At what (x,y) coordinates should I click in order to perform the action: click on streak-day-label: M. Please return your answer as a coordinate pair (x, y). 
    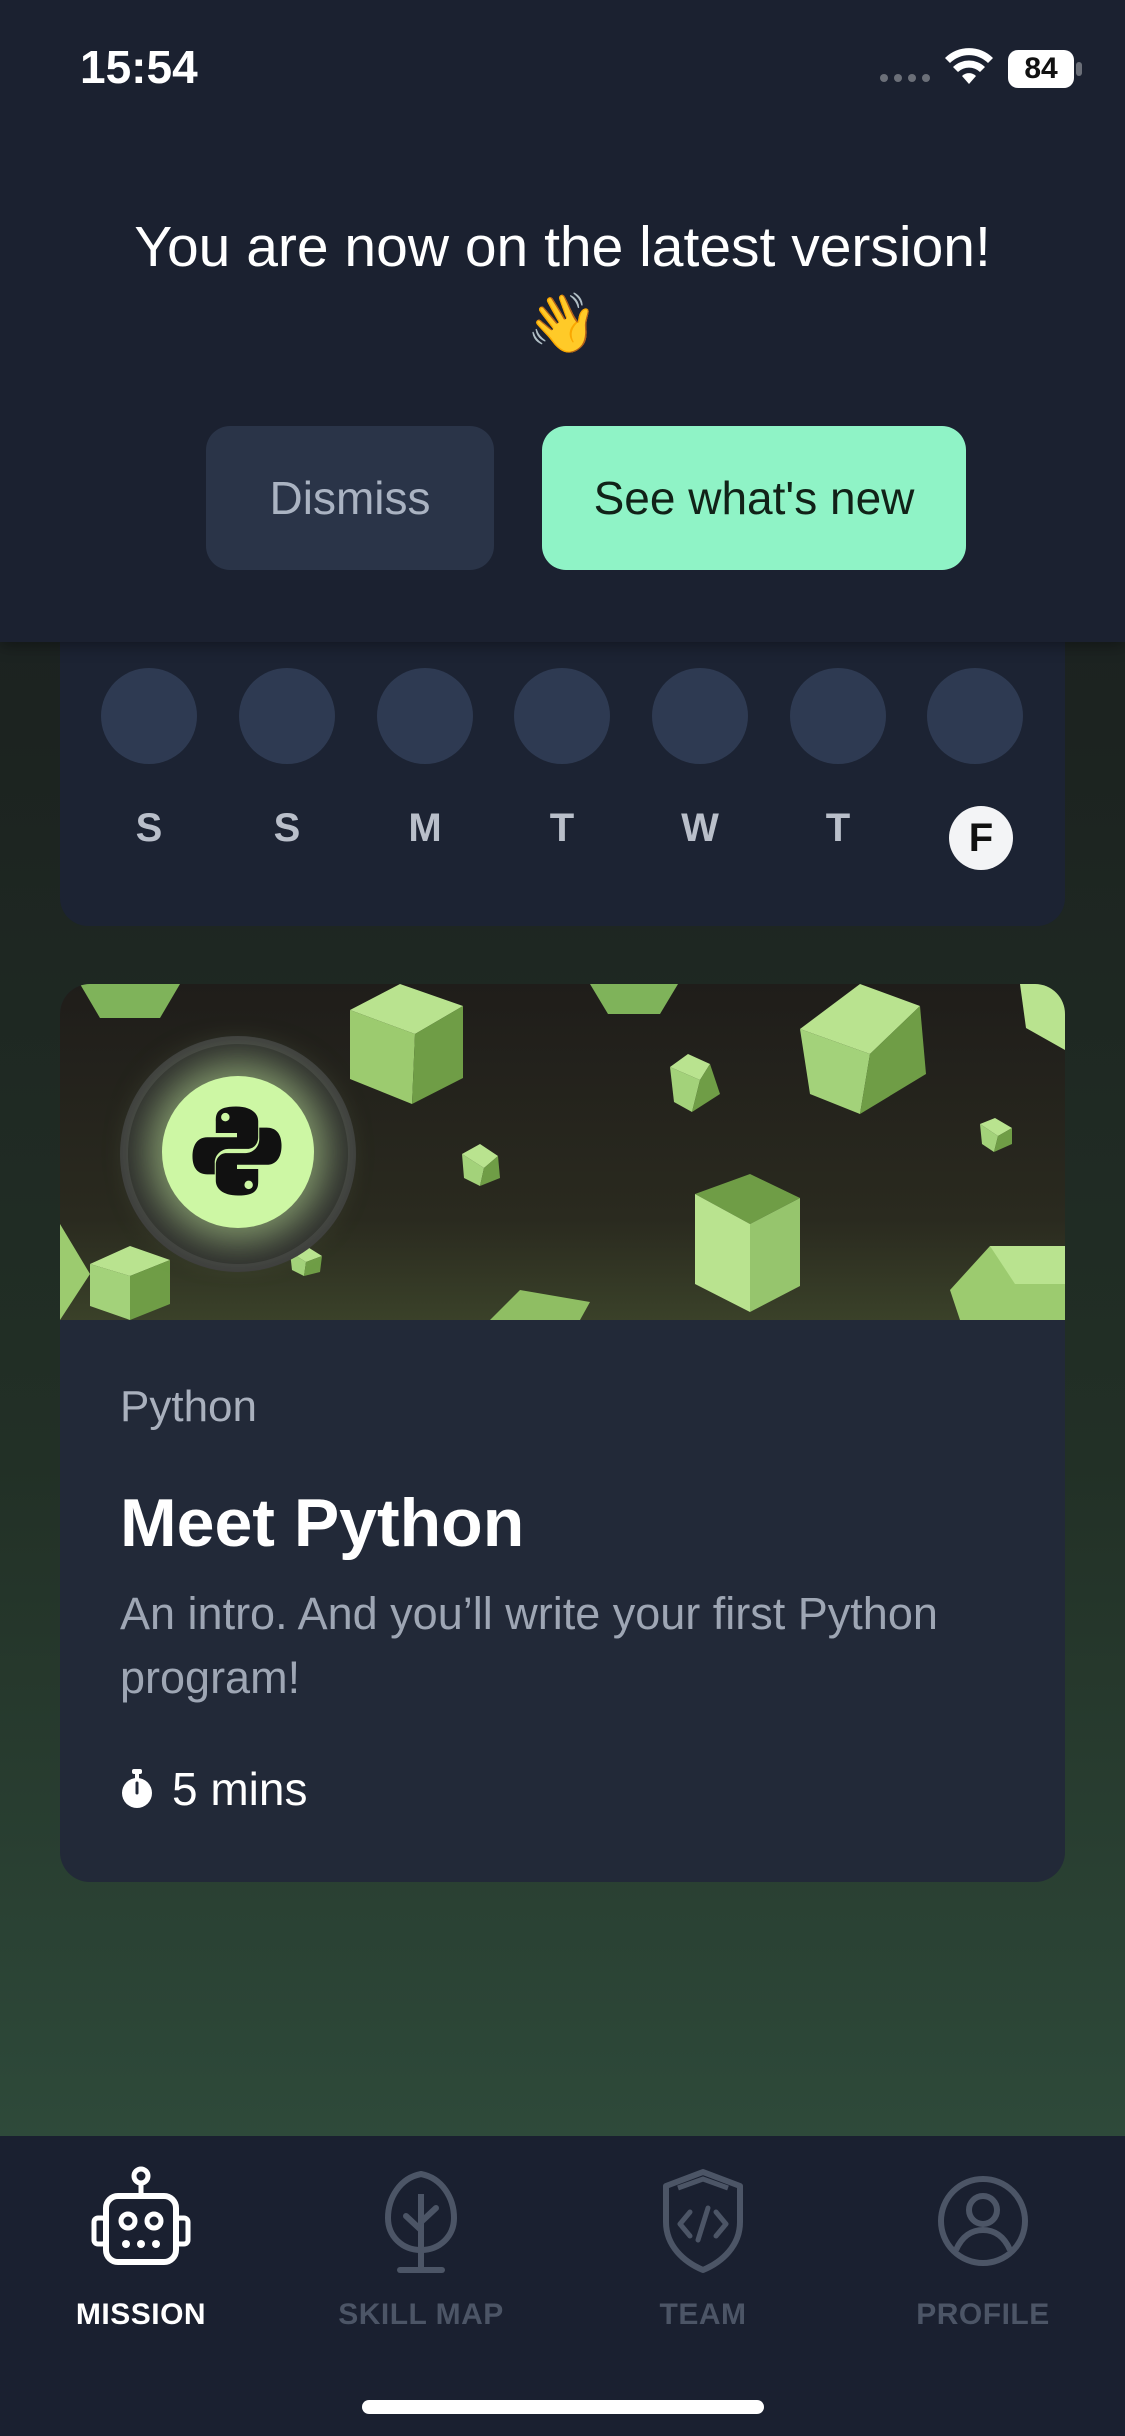
    Looking at the image, I should click on (425, 828).